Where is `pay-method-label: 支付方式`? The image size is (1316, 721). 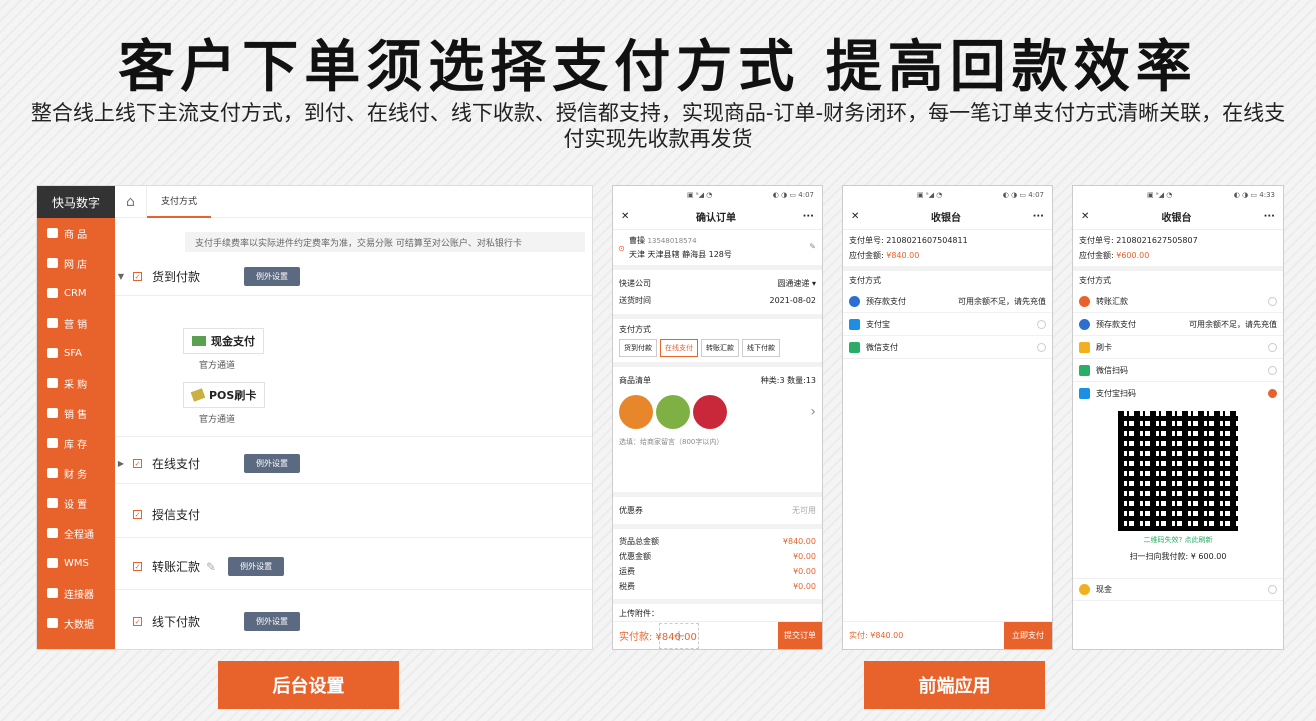 pay-method-label: 支付方式 is located at coordinates (635, 329).